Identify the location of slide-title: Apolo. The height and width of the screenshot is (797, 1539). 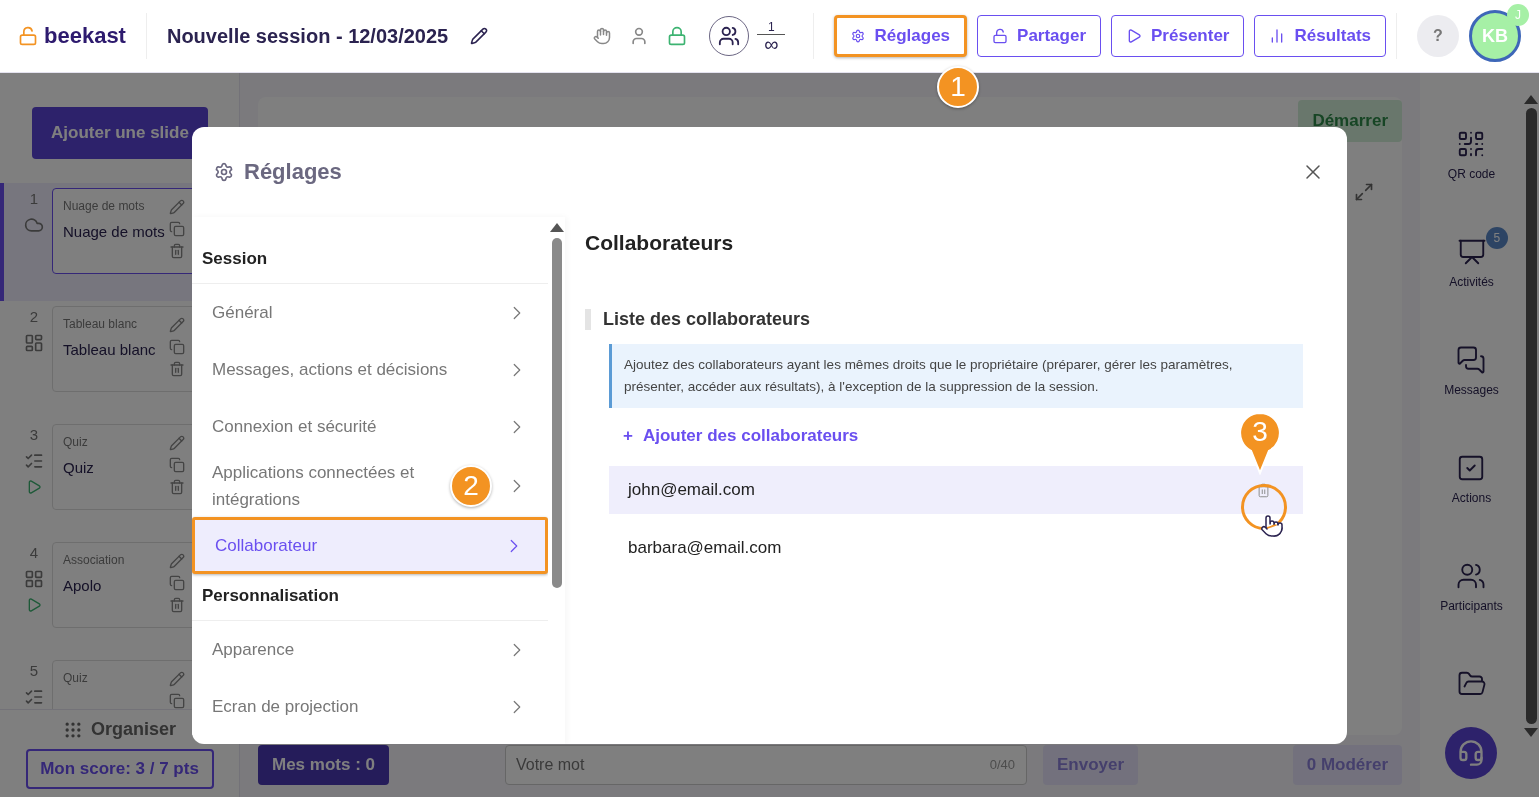
(83, 585).